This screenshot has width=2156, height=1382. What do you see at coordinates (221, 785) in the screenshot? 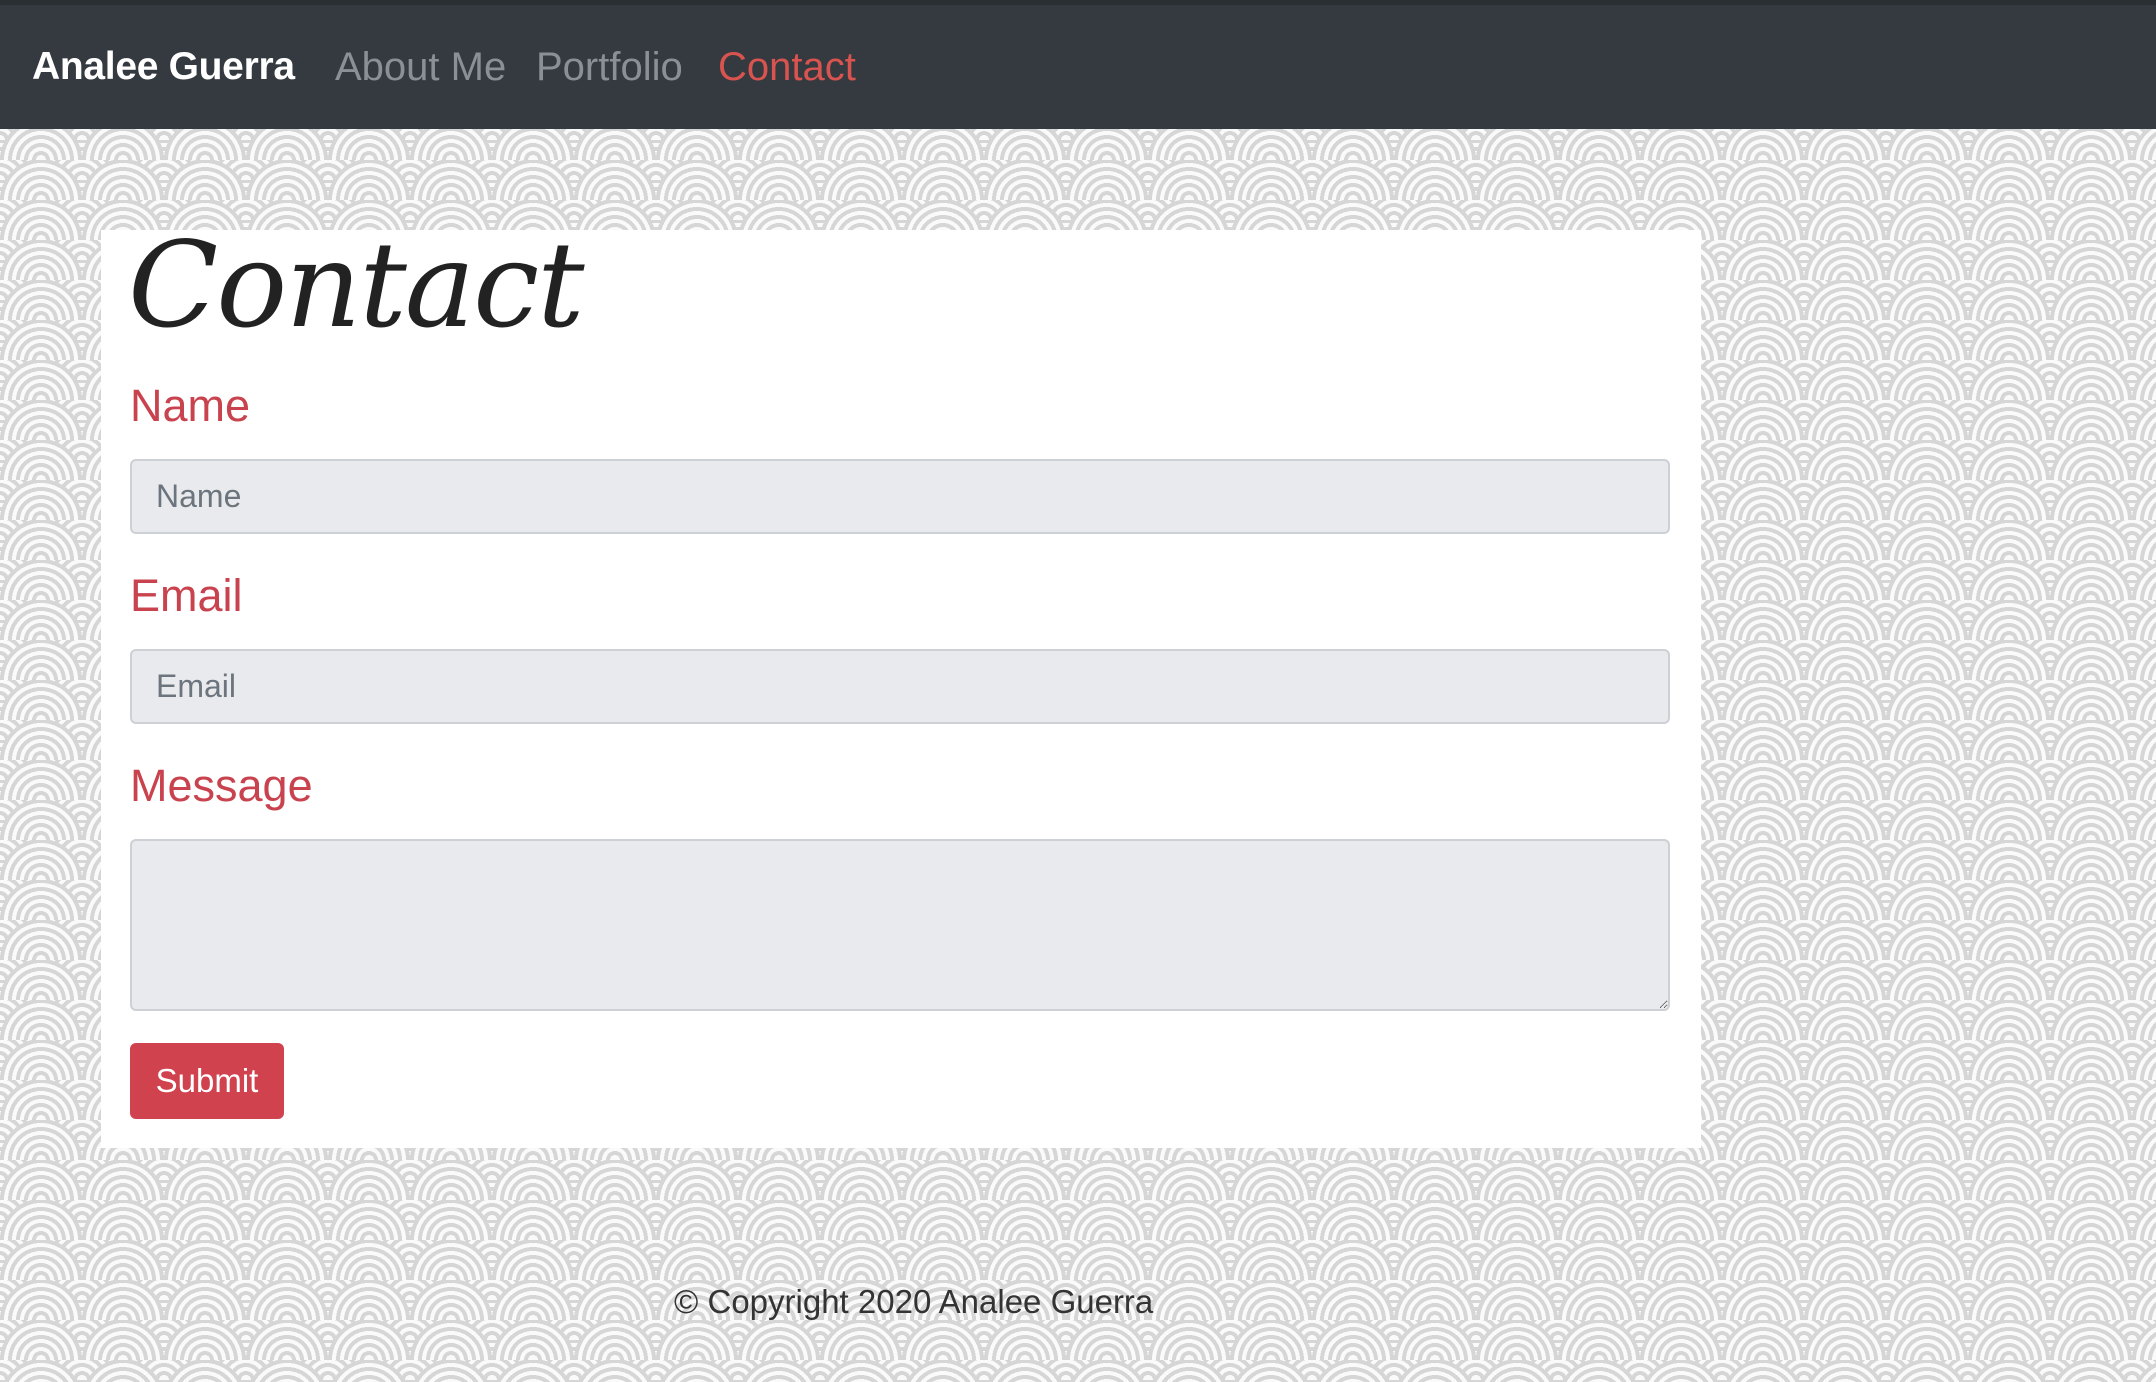
I see `message-label: Message` at bounding box center [221, 785].